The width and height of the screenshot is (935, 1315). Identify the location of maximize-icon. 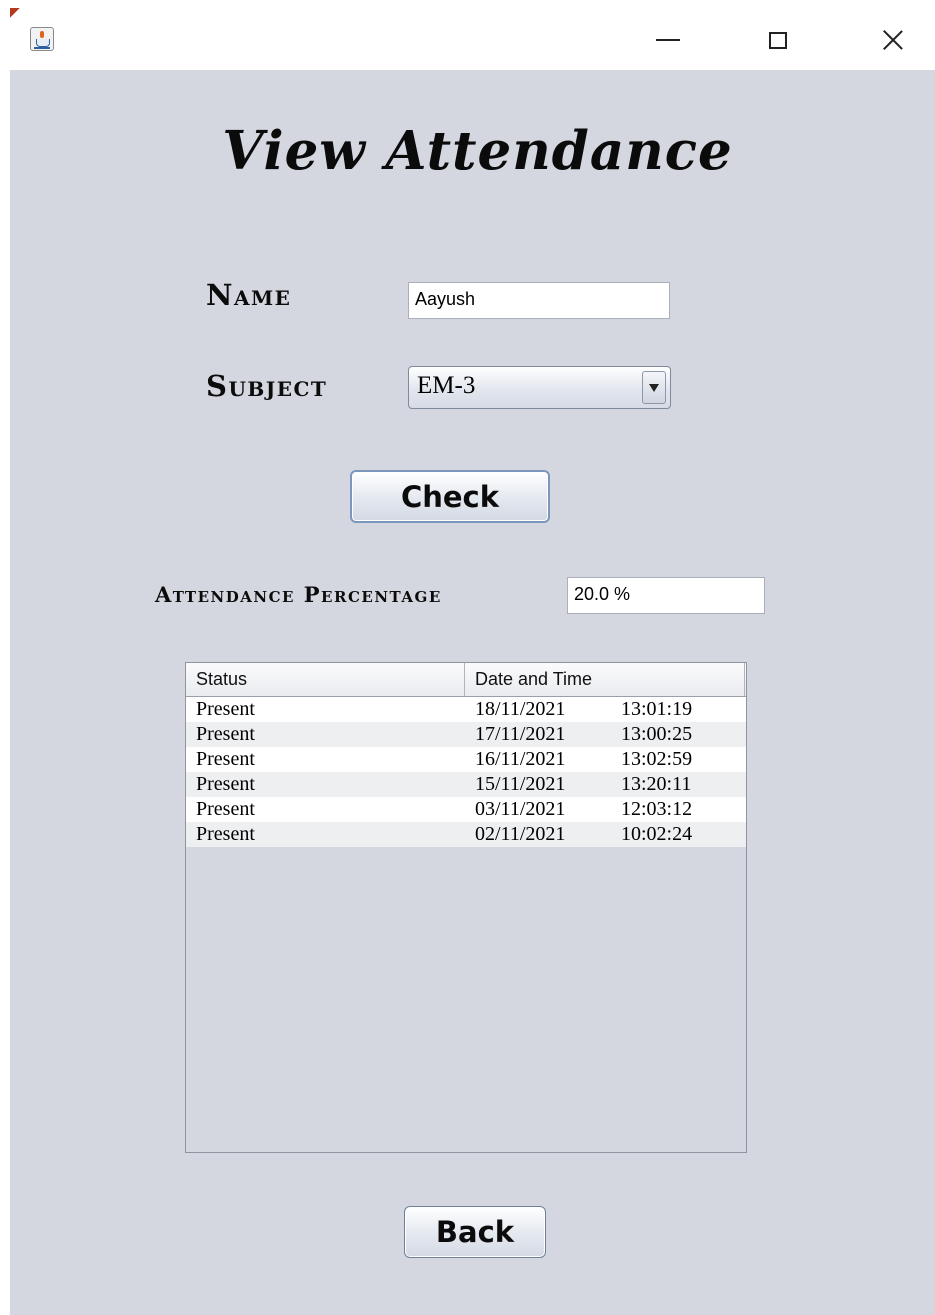
(778, 40).